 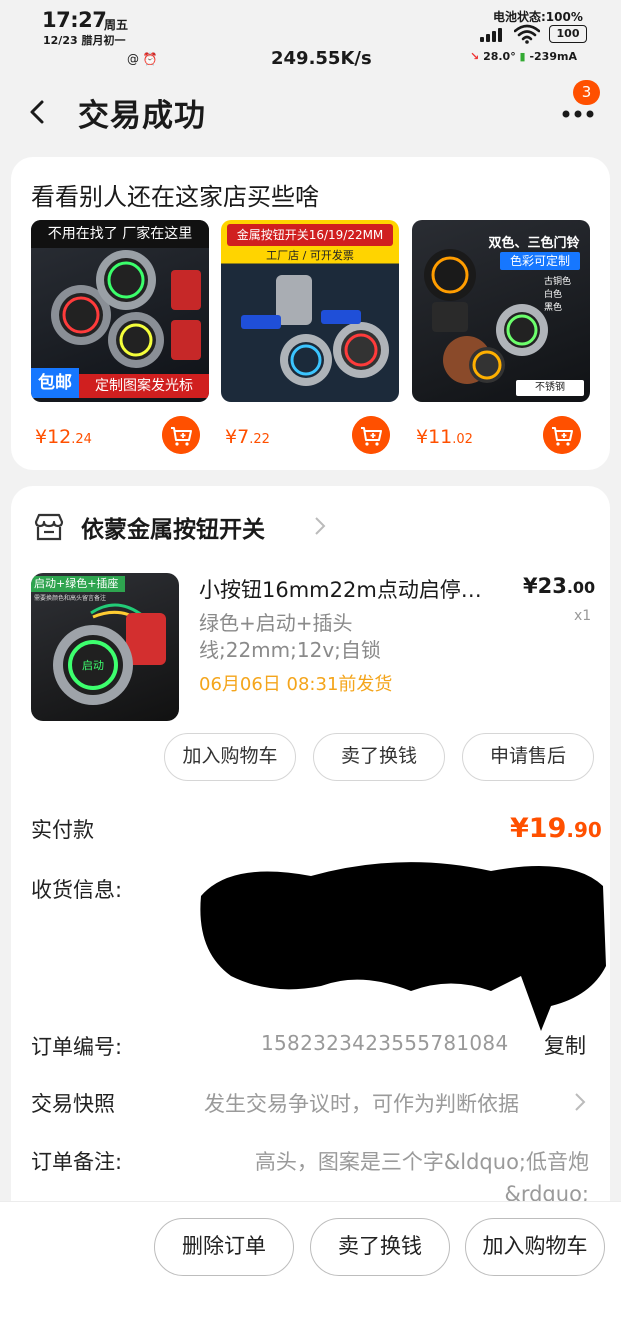 I want to click on product-image: 金属按钮开关16/19/22MM 工厂店 / 可开发票, so click(x=310, y=311).